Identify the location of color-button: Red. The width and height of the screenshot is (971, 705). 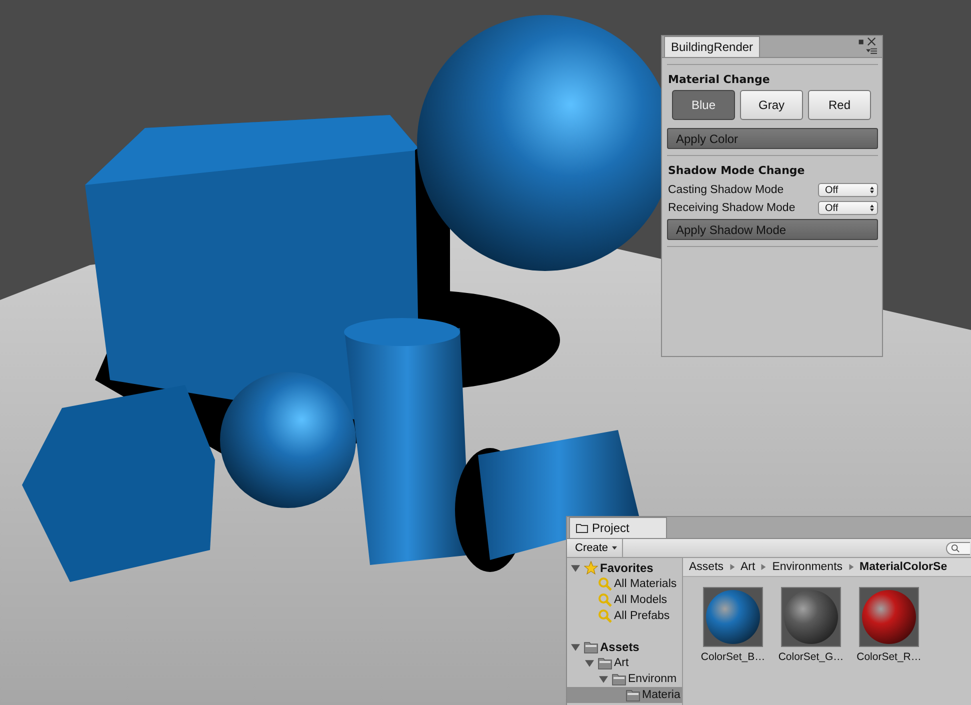
(839, 105).